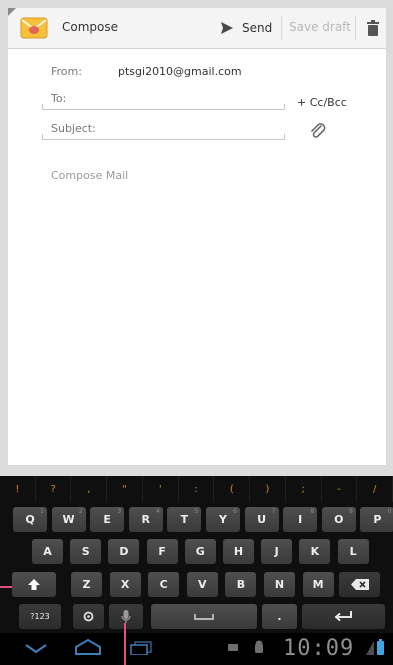  What do you see at coordinates (89, 489) in the screenshot?
I see `symbol-key: ,` at bounding box center [89, 489].